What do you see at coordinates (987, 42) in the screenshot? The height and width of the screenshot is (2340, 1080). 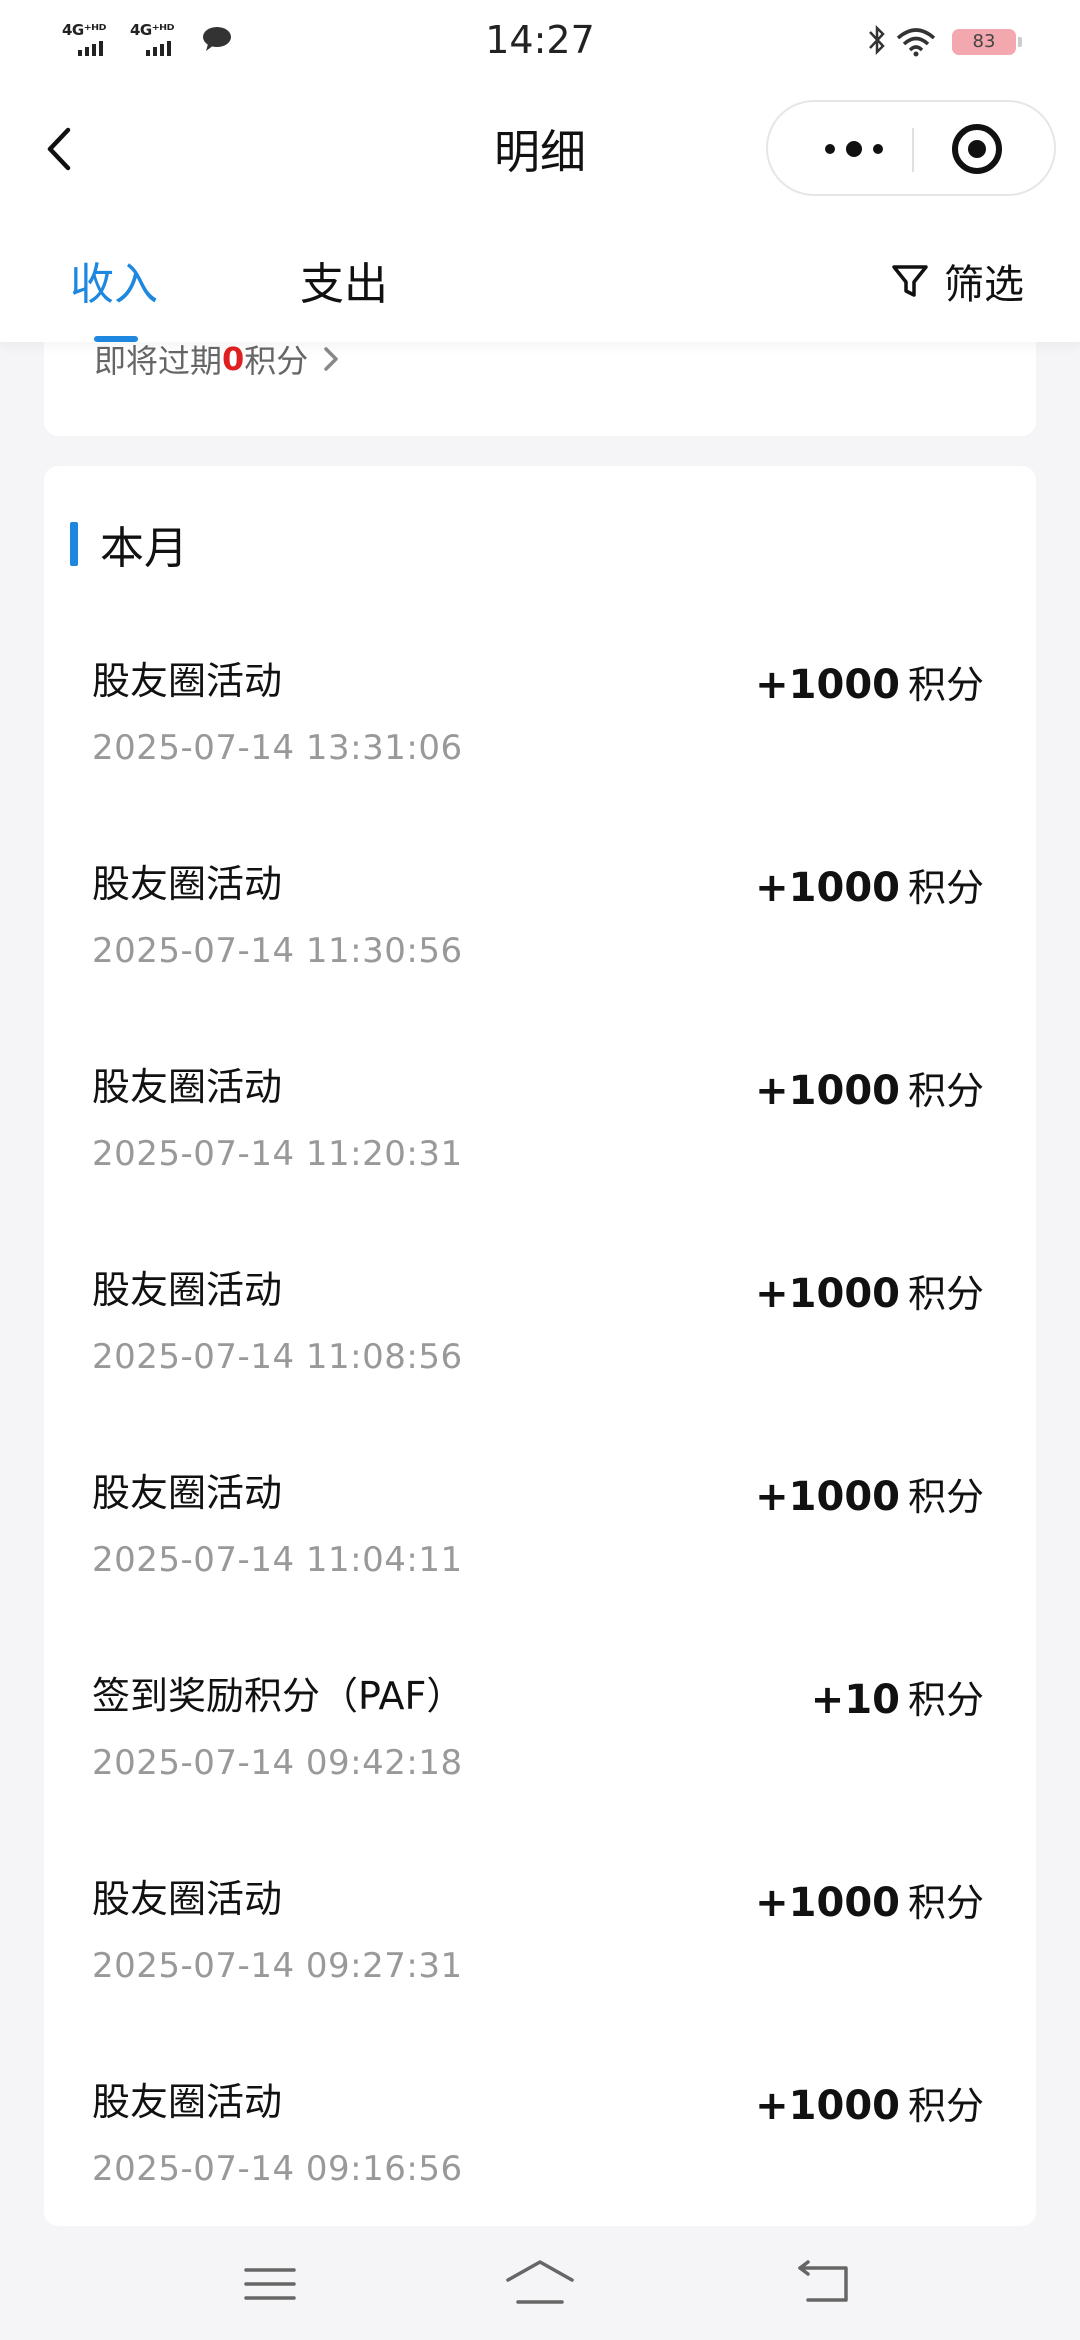 I see `battery-icon: 83` at bounding box center [987, 42].